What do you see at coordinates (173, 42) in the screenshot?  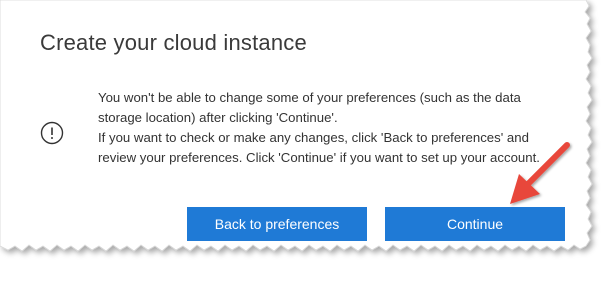 I see `dialog-title: Create your cloud instance` at bounding box center [173, 42].